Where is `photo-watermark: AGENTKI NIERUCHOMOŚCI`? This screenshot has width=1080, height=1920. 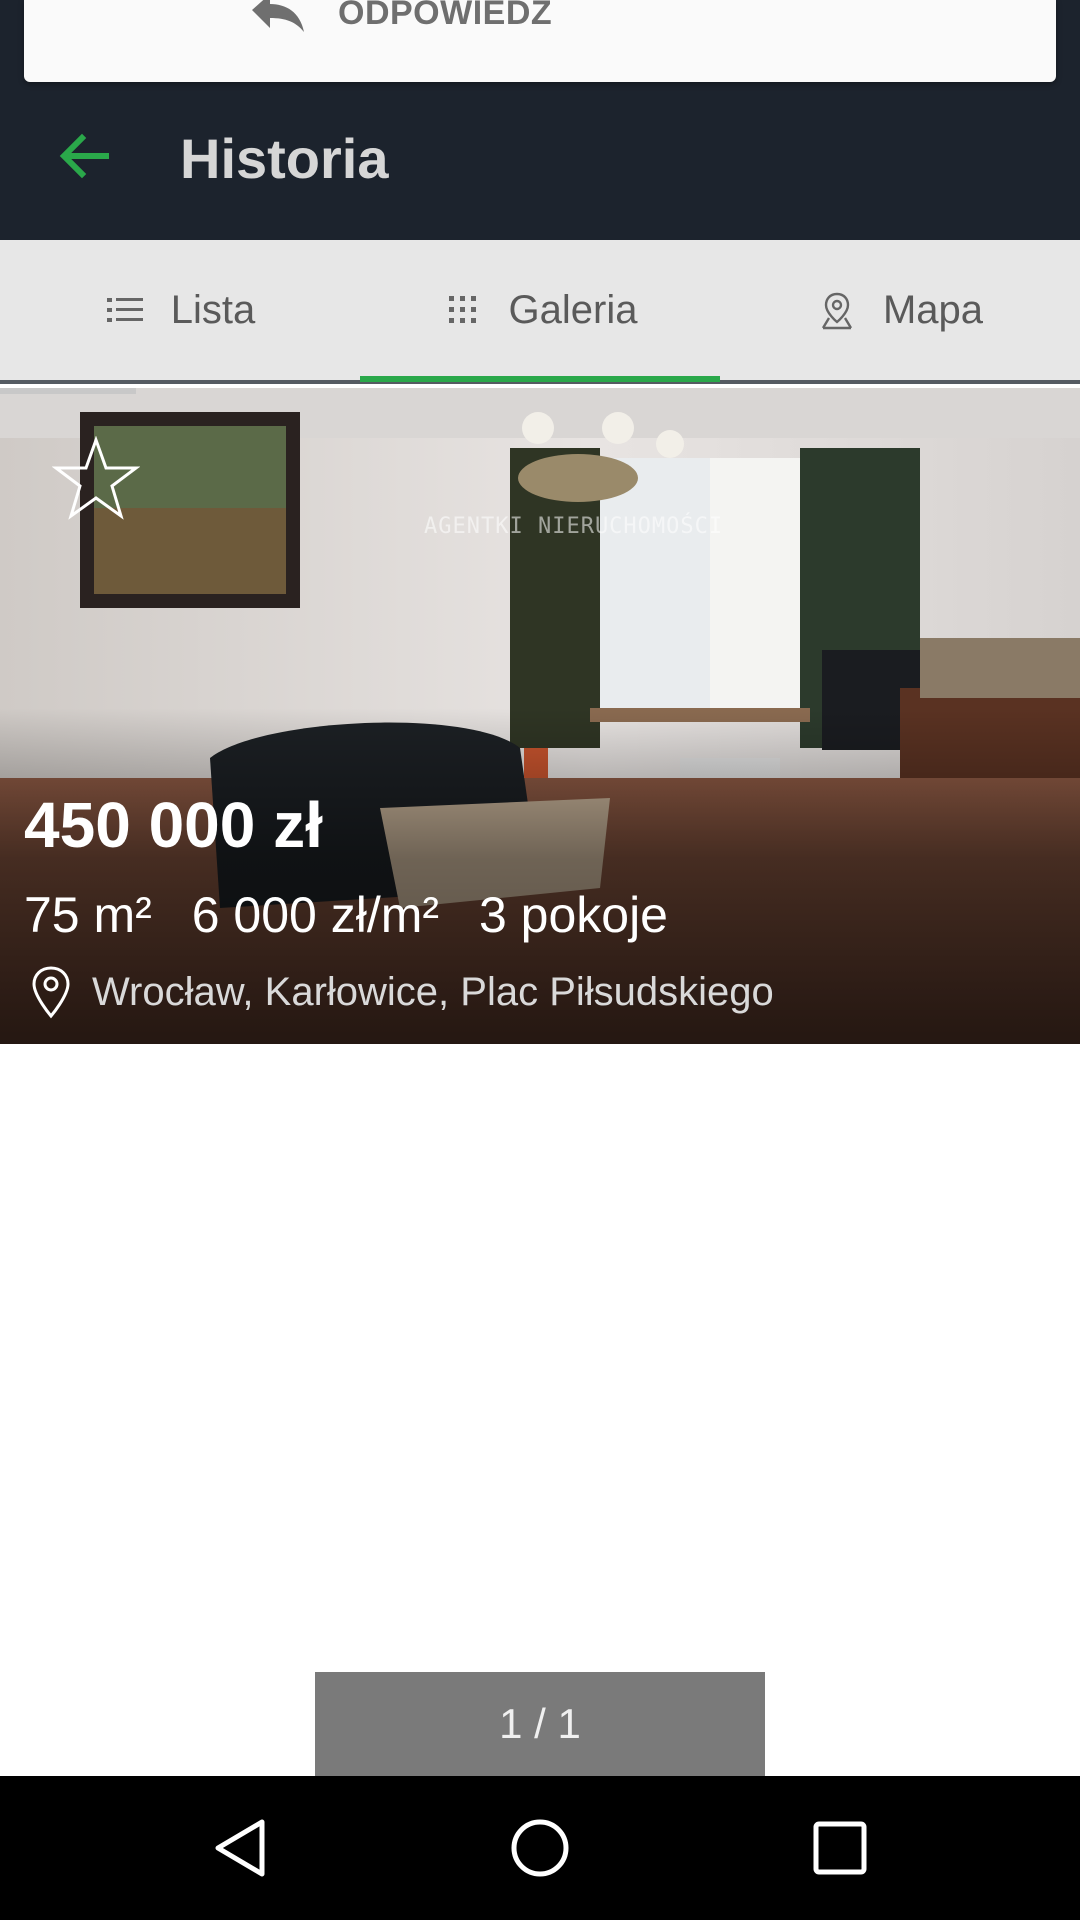
photo-watermark: AGENTKI NIERUCHOMOŚCI is located at coordinates (574, 526).